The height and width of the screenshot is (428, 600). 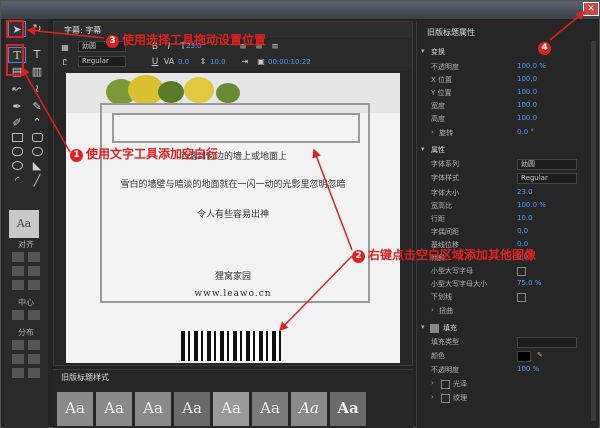 I want to click on arrow-2b, so click(x=315, y=293).